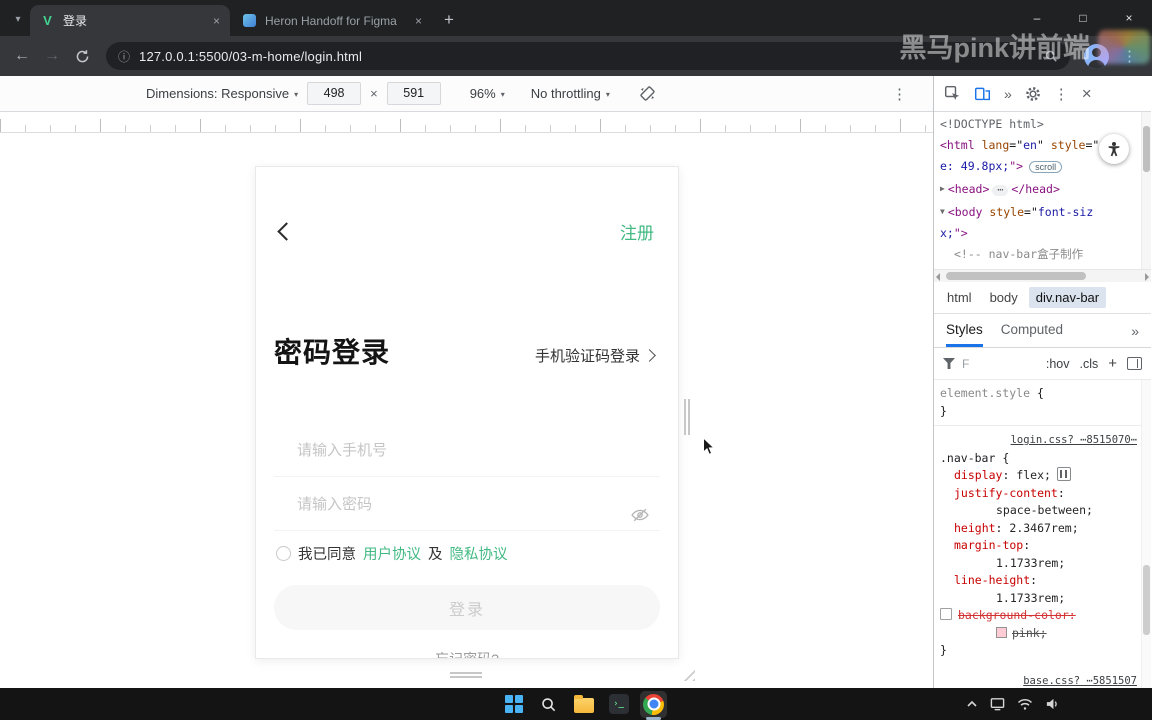 Image resolution: width=1152 pixels, height=720 pixels. I want to click on forgot-password-link: 忘记密码?, so click(467, 653).